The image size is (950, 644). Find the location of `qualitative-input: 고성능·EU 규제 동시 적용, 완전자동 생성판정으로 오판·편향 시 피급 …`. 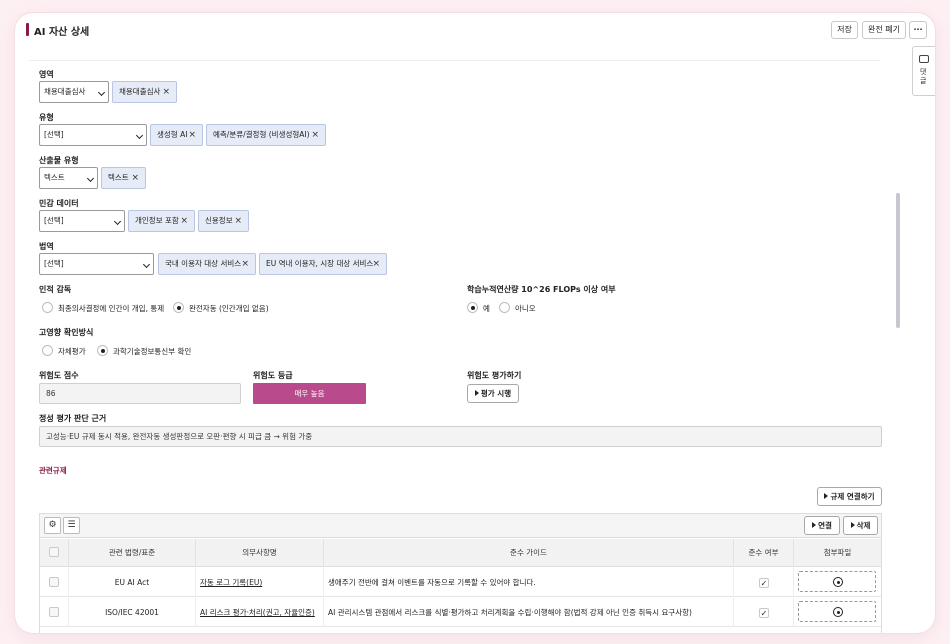

qualitative-input: 고성능·EU 규제 동시 적용, 완전자동 생성판정으로 오판·편향 시 피급 … is located at coordinates (460, 436).